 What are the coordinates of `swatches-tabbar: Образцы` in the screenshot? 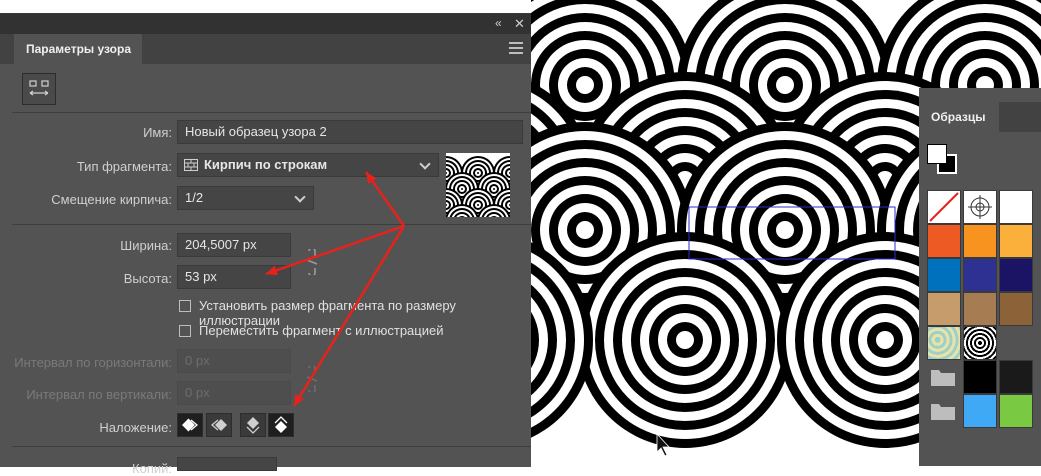 It's located at (980, 117).